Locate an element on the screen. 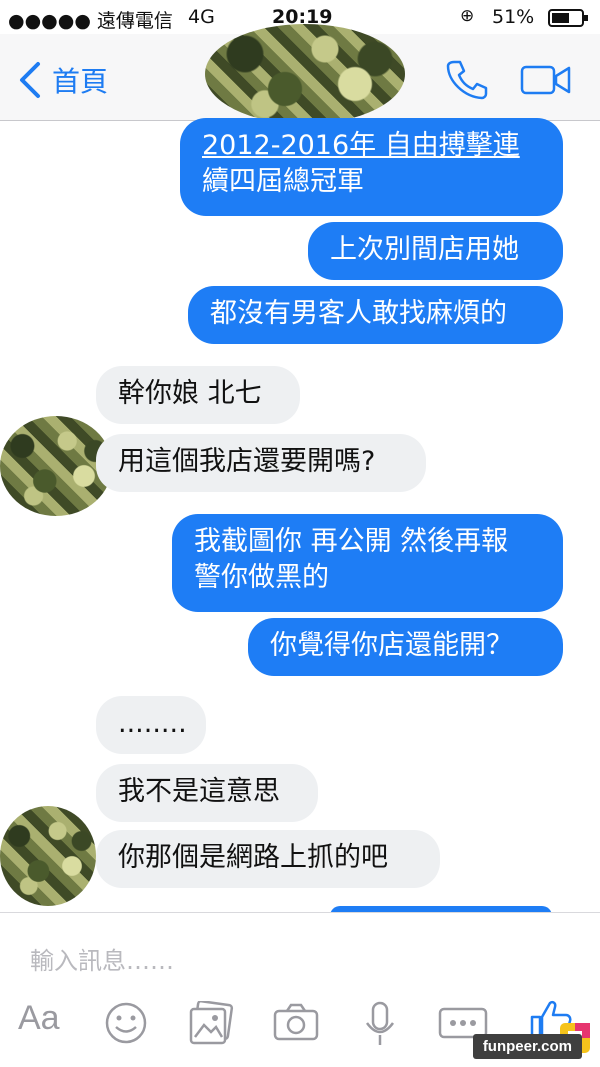 The image size is (600, 1067). gallery-icon is located at coordinates (211, 1024).